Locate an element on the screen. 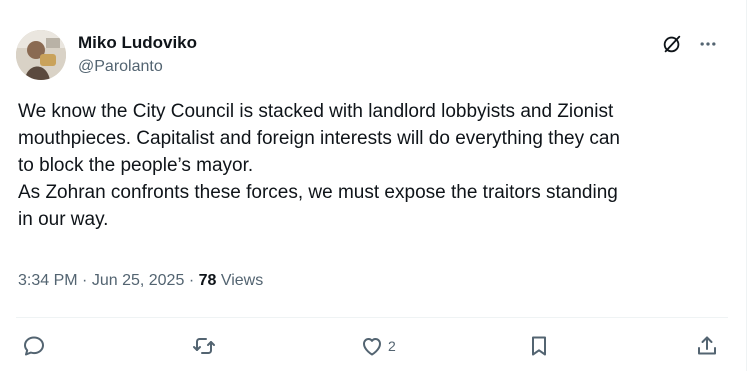 Image resolution: width=747 pixels, height=371 pixels. author-names: Miko Ludoviko @Parolanto is located at coordinates (137, 55).